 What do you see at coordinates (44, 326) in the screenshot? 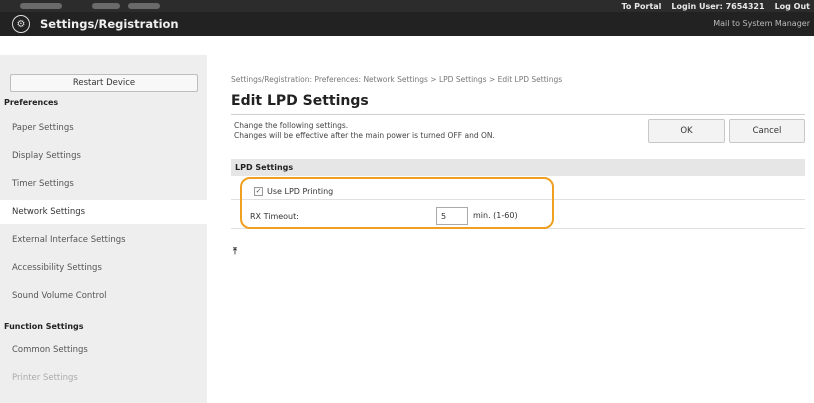
I see `function-settings-heading: Function Settings` at bounding box center [44, 326].